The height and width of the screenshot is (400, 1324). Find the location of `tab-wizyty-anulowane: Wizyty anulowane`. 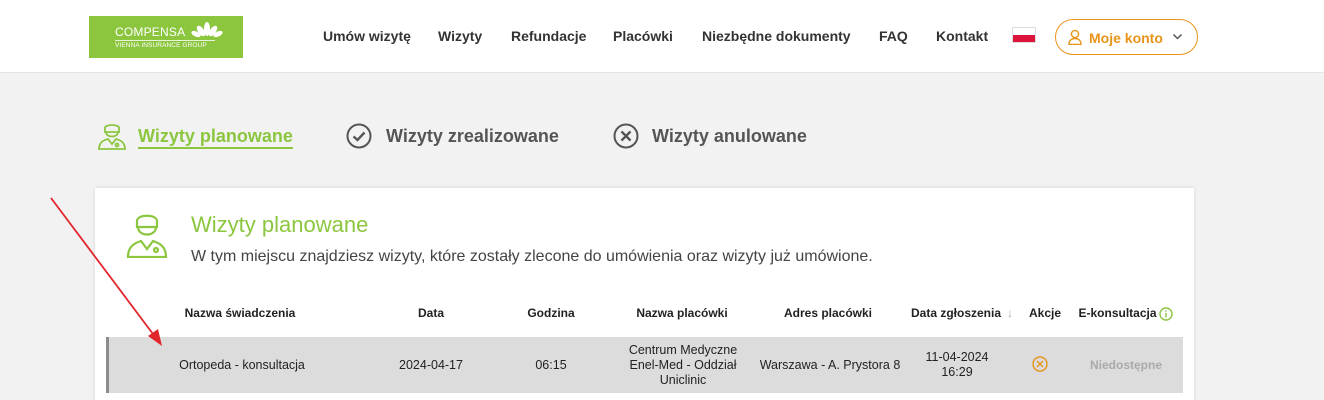

tab-wizyty-anulowane: Wizyty anulowane is located at coordinates (713, 135).